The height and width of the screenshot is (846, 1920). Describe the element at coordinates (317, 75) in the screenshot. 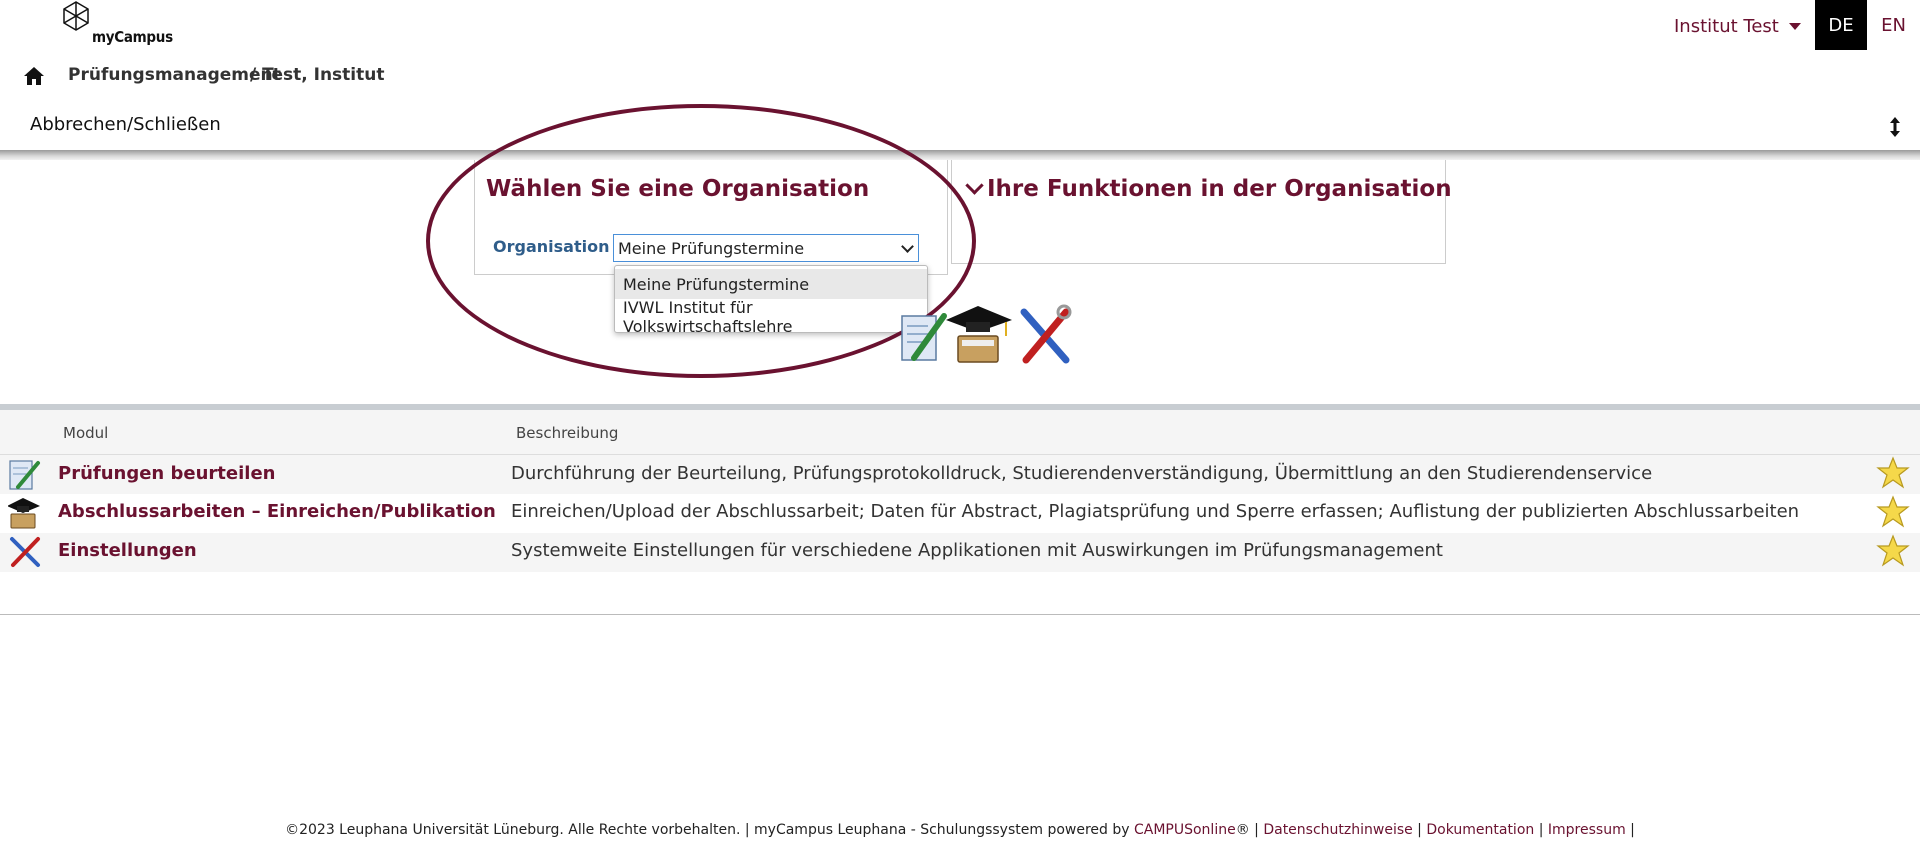

I see `breadcrumb-context: / Test, Institut` at that location.